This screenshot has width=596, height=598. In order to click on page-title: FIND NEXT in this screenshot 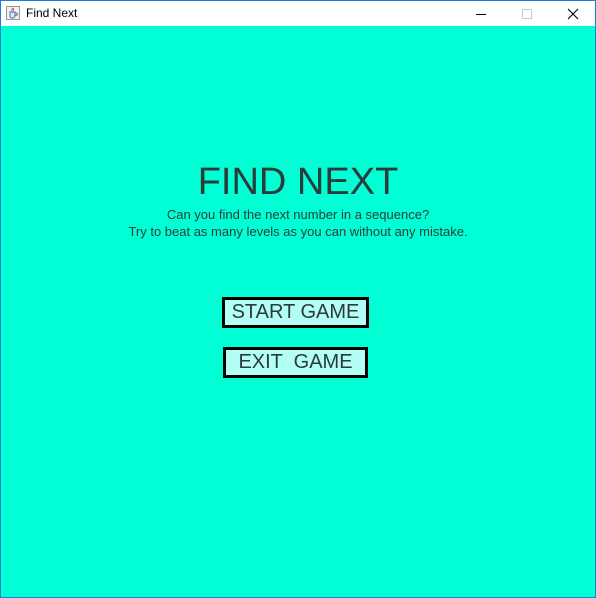, I will do `click(298, 182)`.